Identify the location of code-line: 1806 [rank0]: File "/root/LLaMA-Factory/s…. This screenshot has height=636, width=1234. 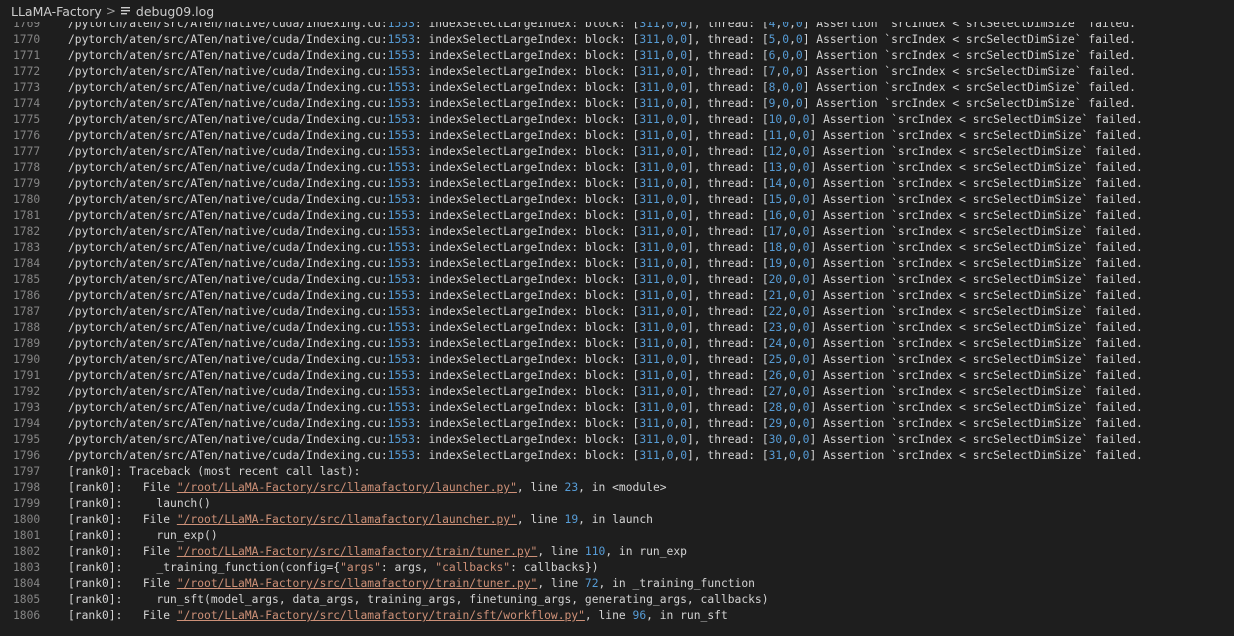
(617, 616).